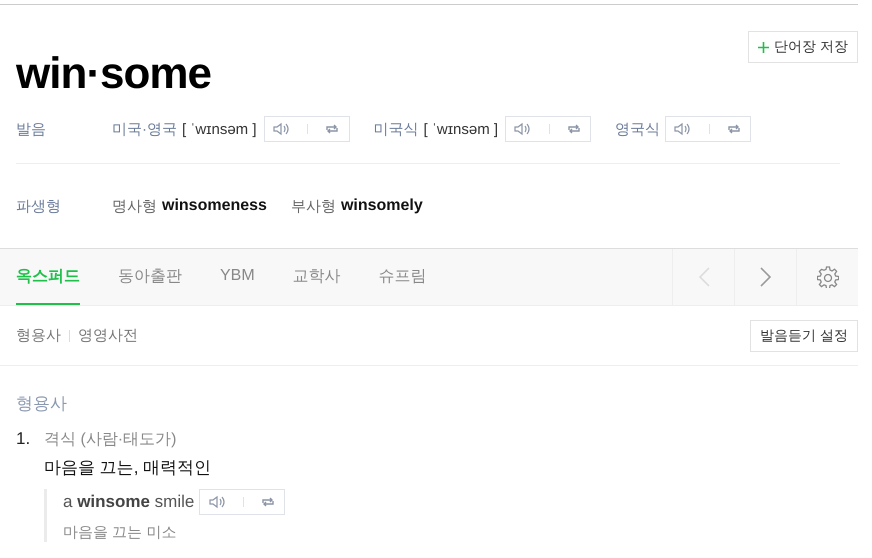  I want to click on save-to-wordbook-button: 단어장 저장, so click(803, 47).